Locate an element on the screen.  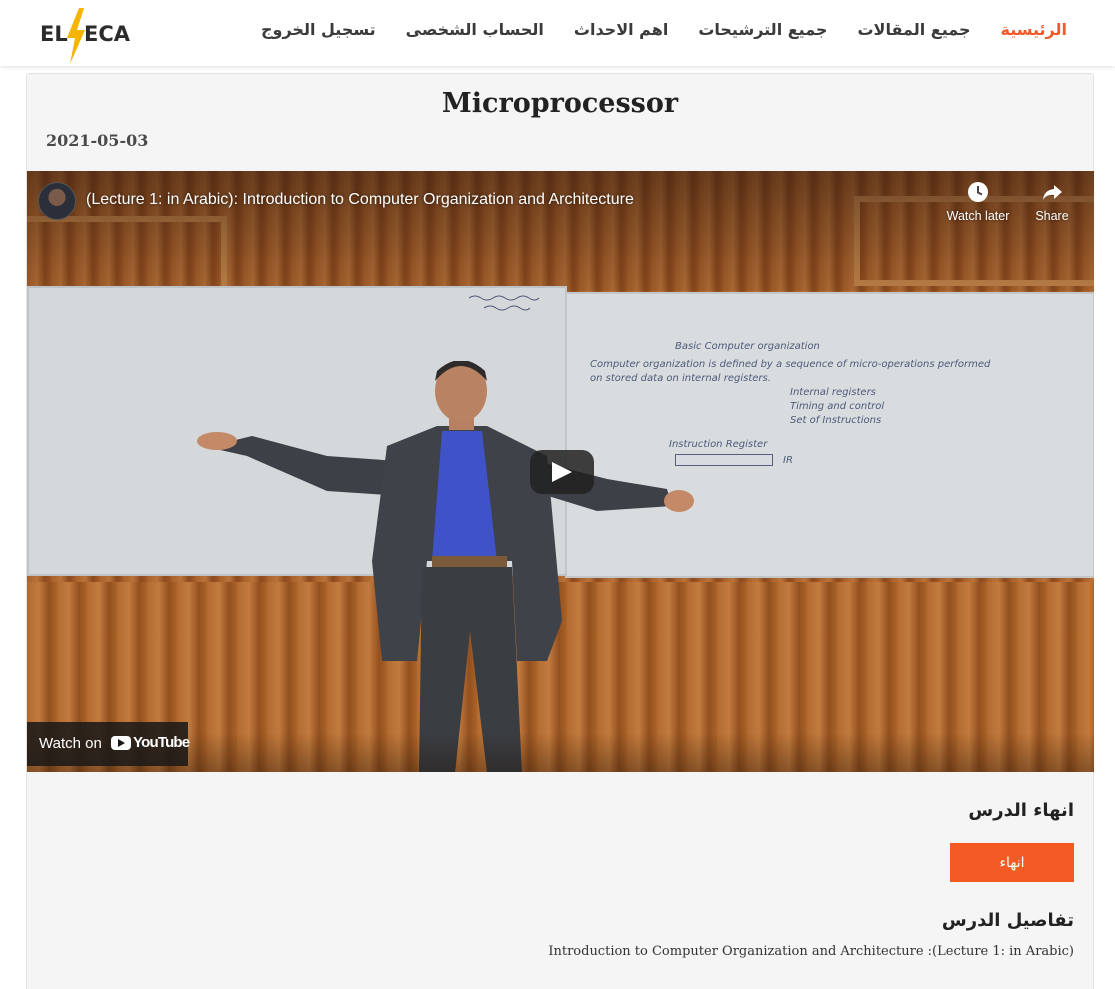
finish-lesson-heading: انهاء الدرس is located at coordinates (1021, 810).